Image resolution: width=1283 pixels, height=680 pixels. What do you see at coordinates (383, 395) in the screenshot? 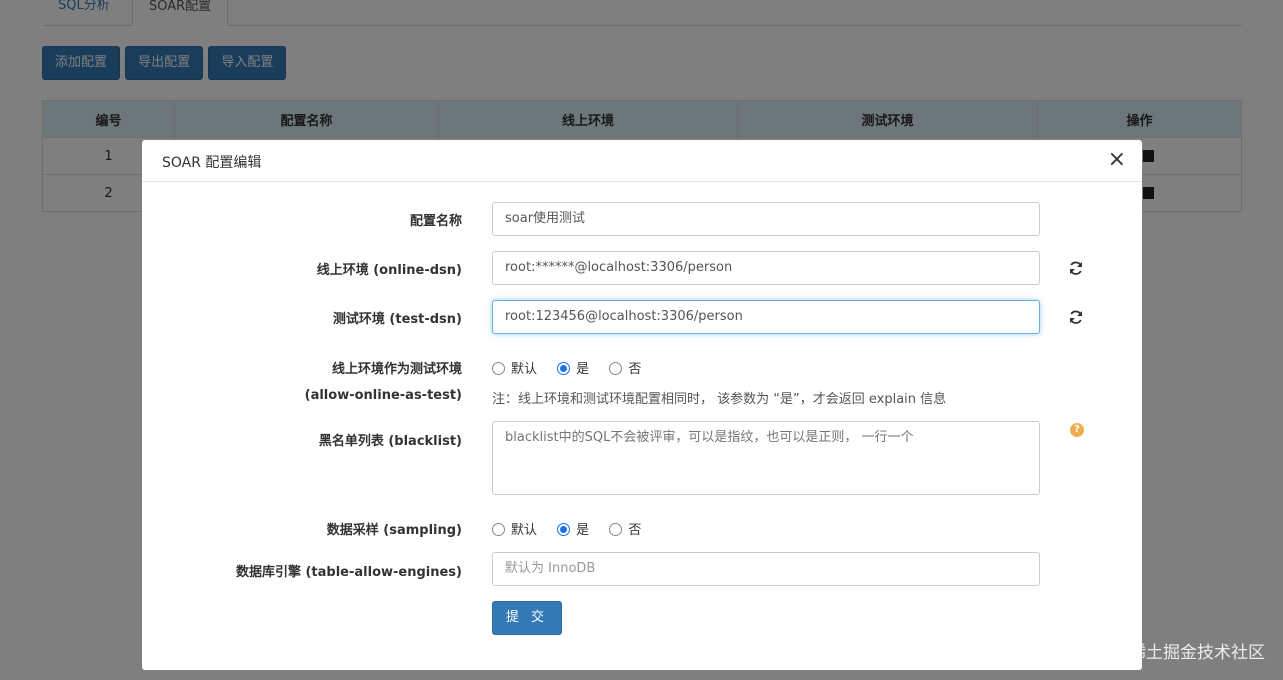
I see `allow-online-sub-label: (allow-online-as-test)` at bounding box center [383, 395].